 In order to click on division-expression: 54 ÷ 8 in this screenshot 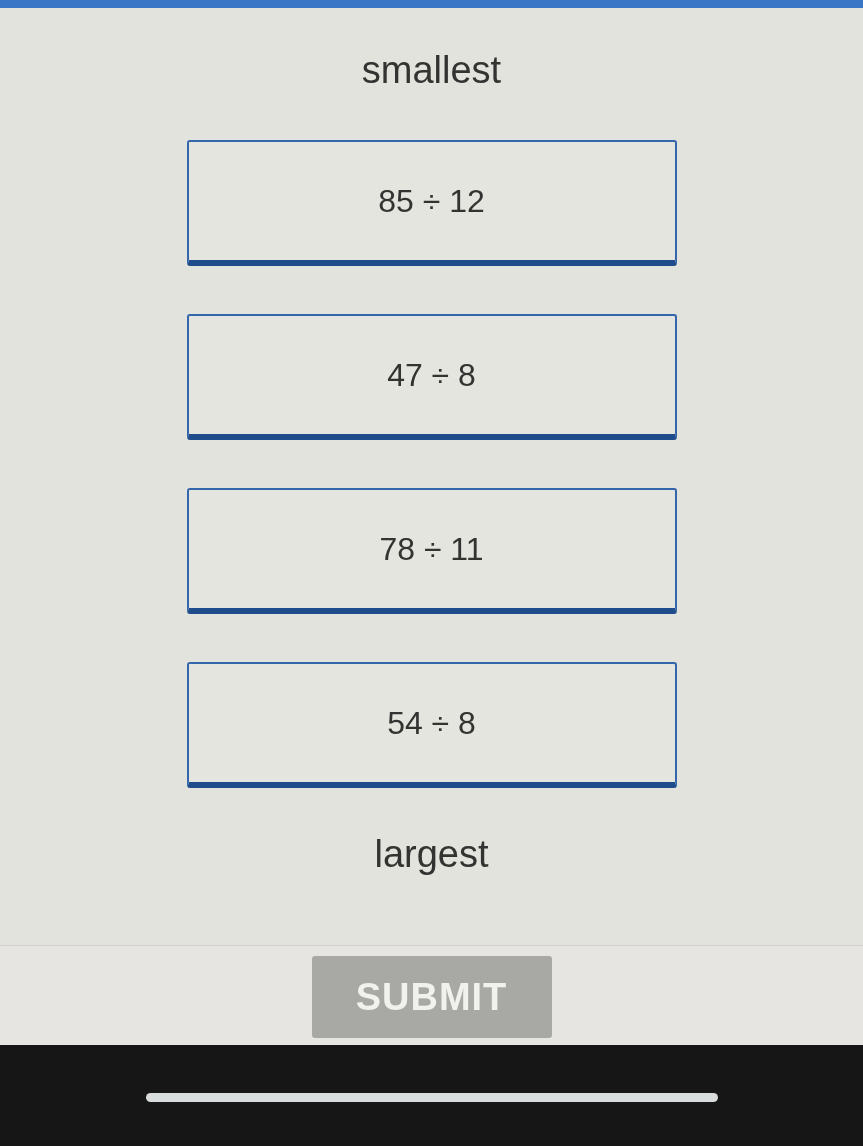, I will do `click(431, 723)`.